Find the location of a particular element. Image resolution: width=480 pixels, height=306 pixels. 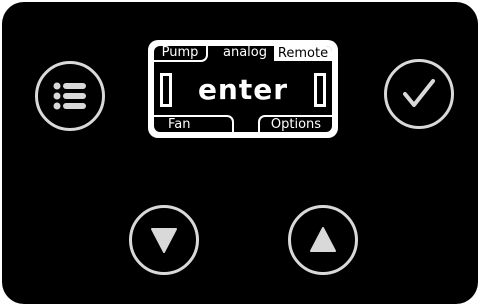

up-button is located at coordinates (323, 240).